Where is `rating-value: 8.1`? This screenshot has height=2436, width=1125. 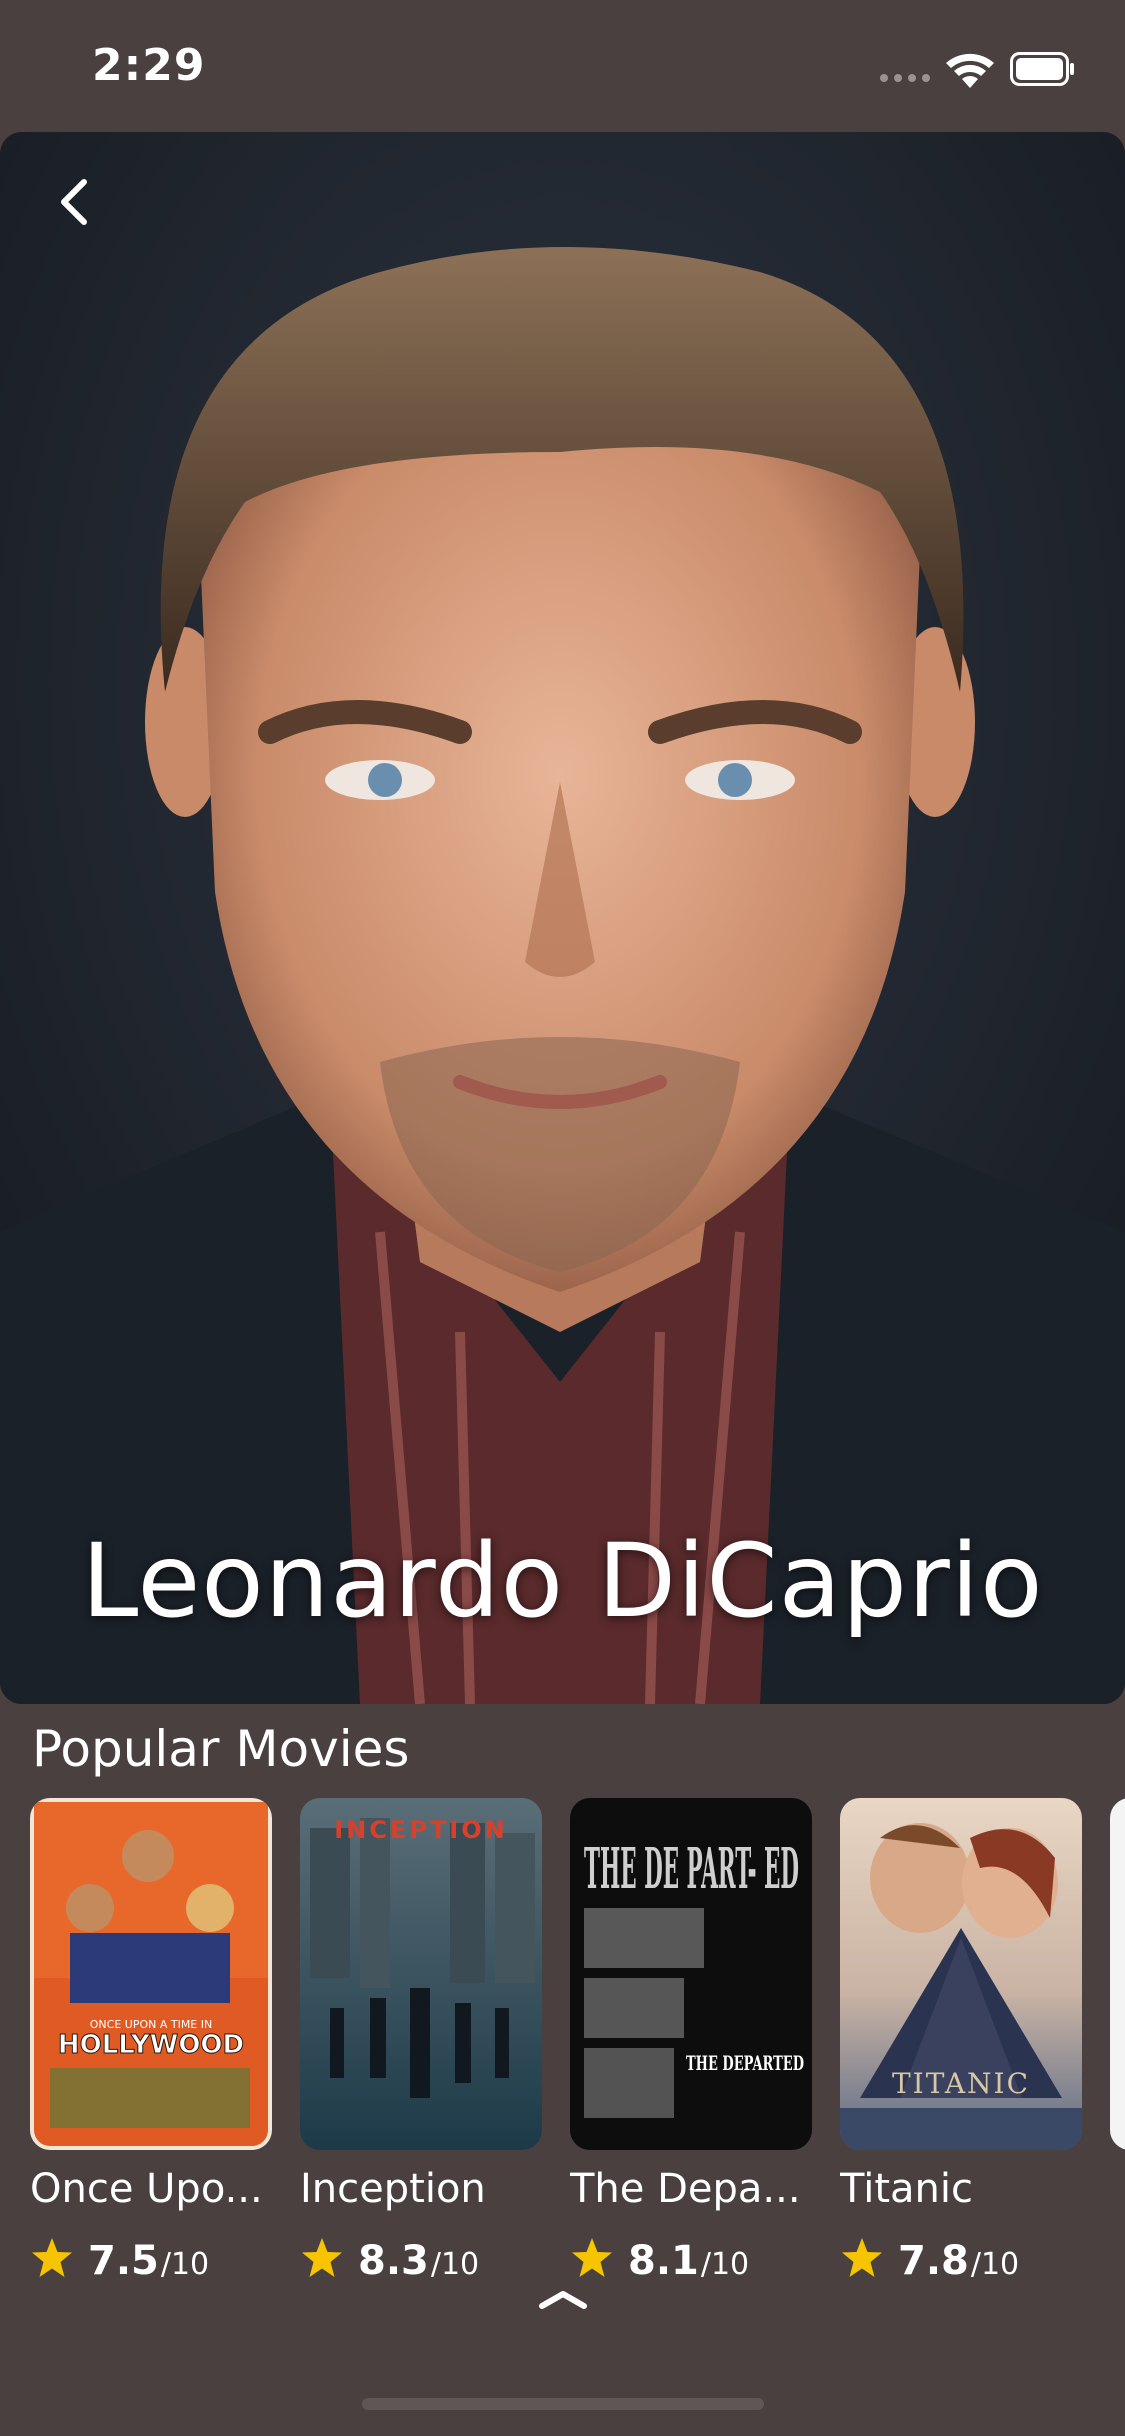 rating-value: 8.1 is located at coordinates (663, 2258).